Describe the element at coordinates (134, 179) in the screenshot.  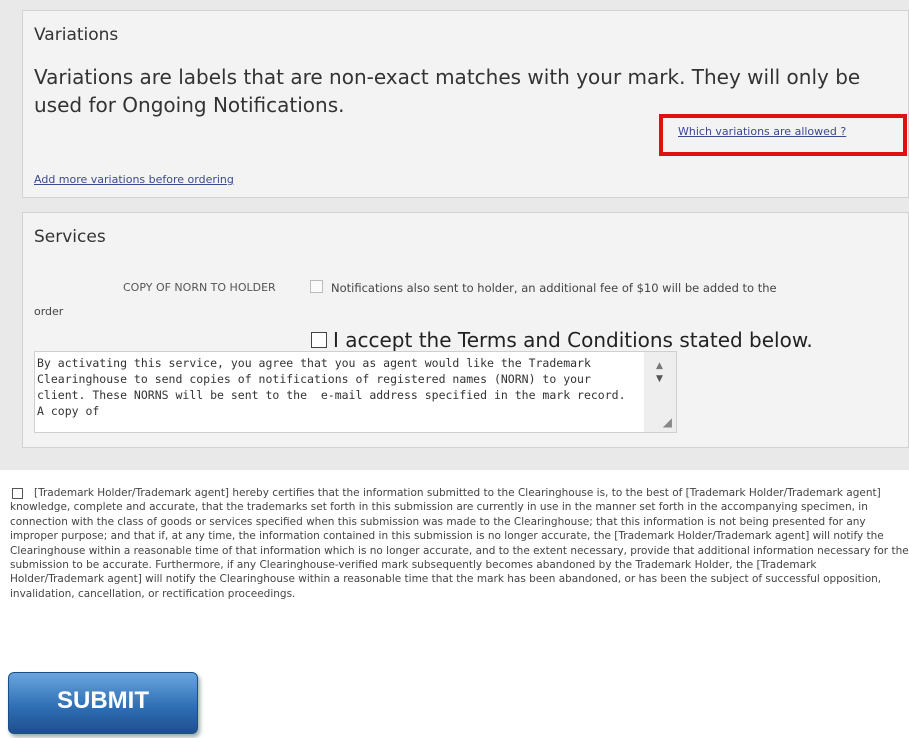
I see `add-more-variations-link: Add more variations before ordering` at that location.